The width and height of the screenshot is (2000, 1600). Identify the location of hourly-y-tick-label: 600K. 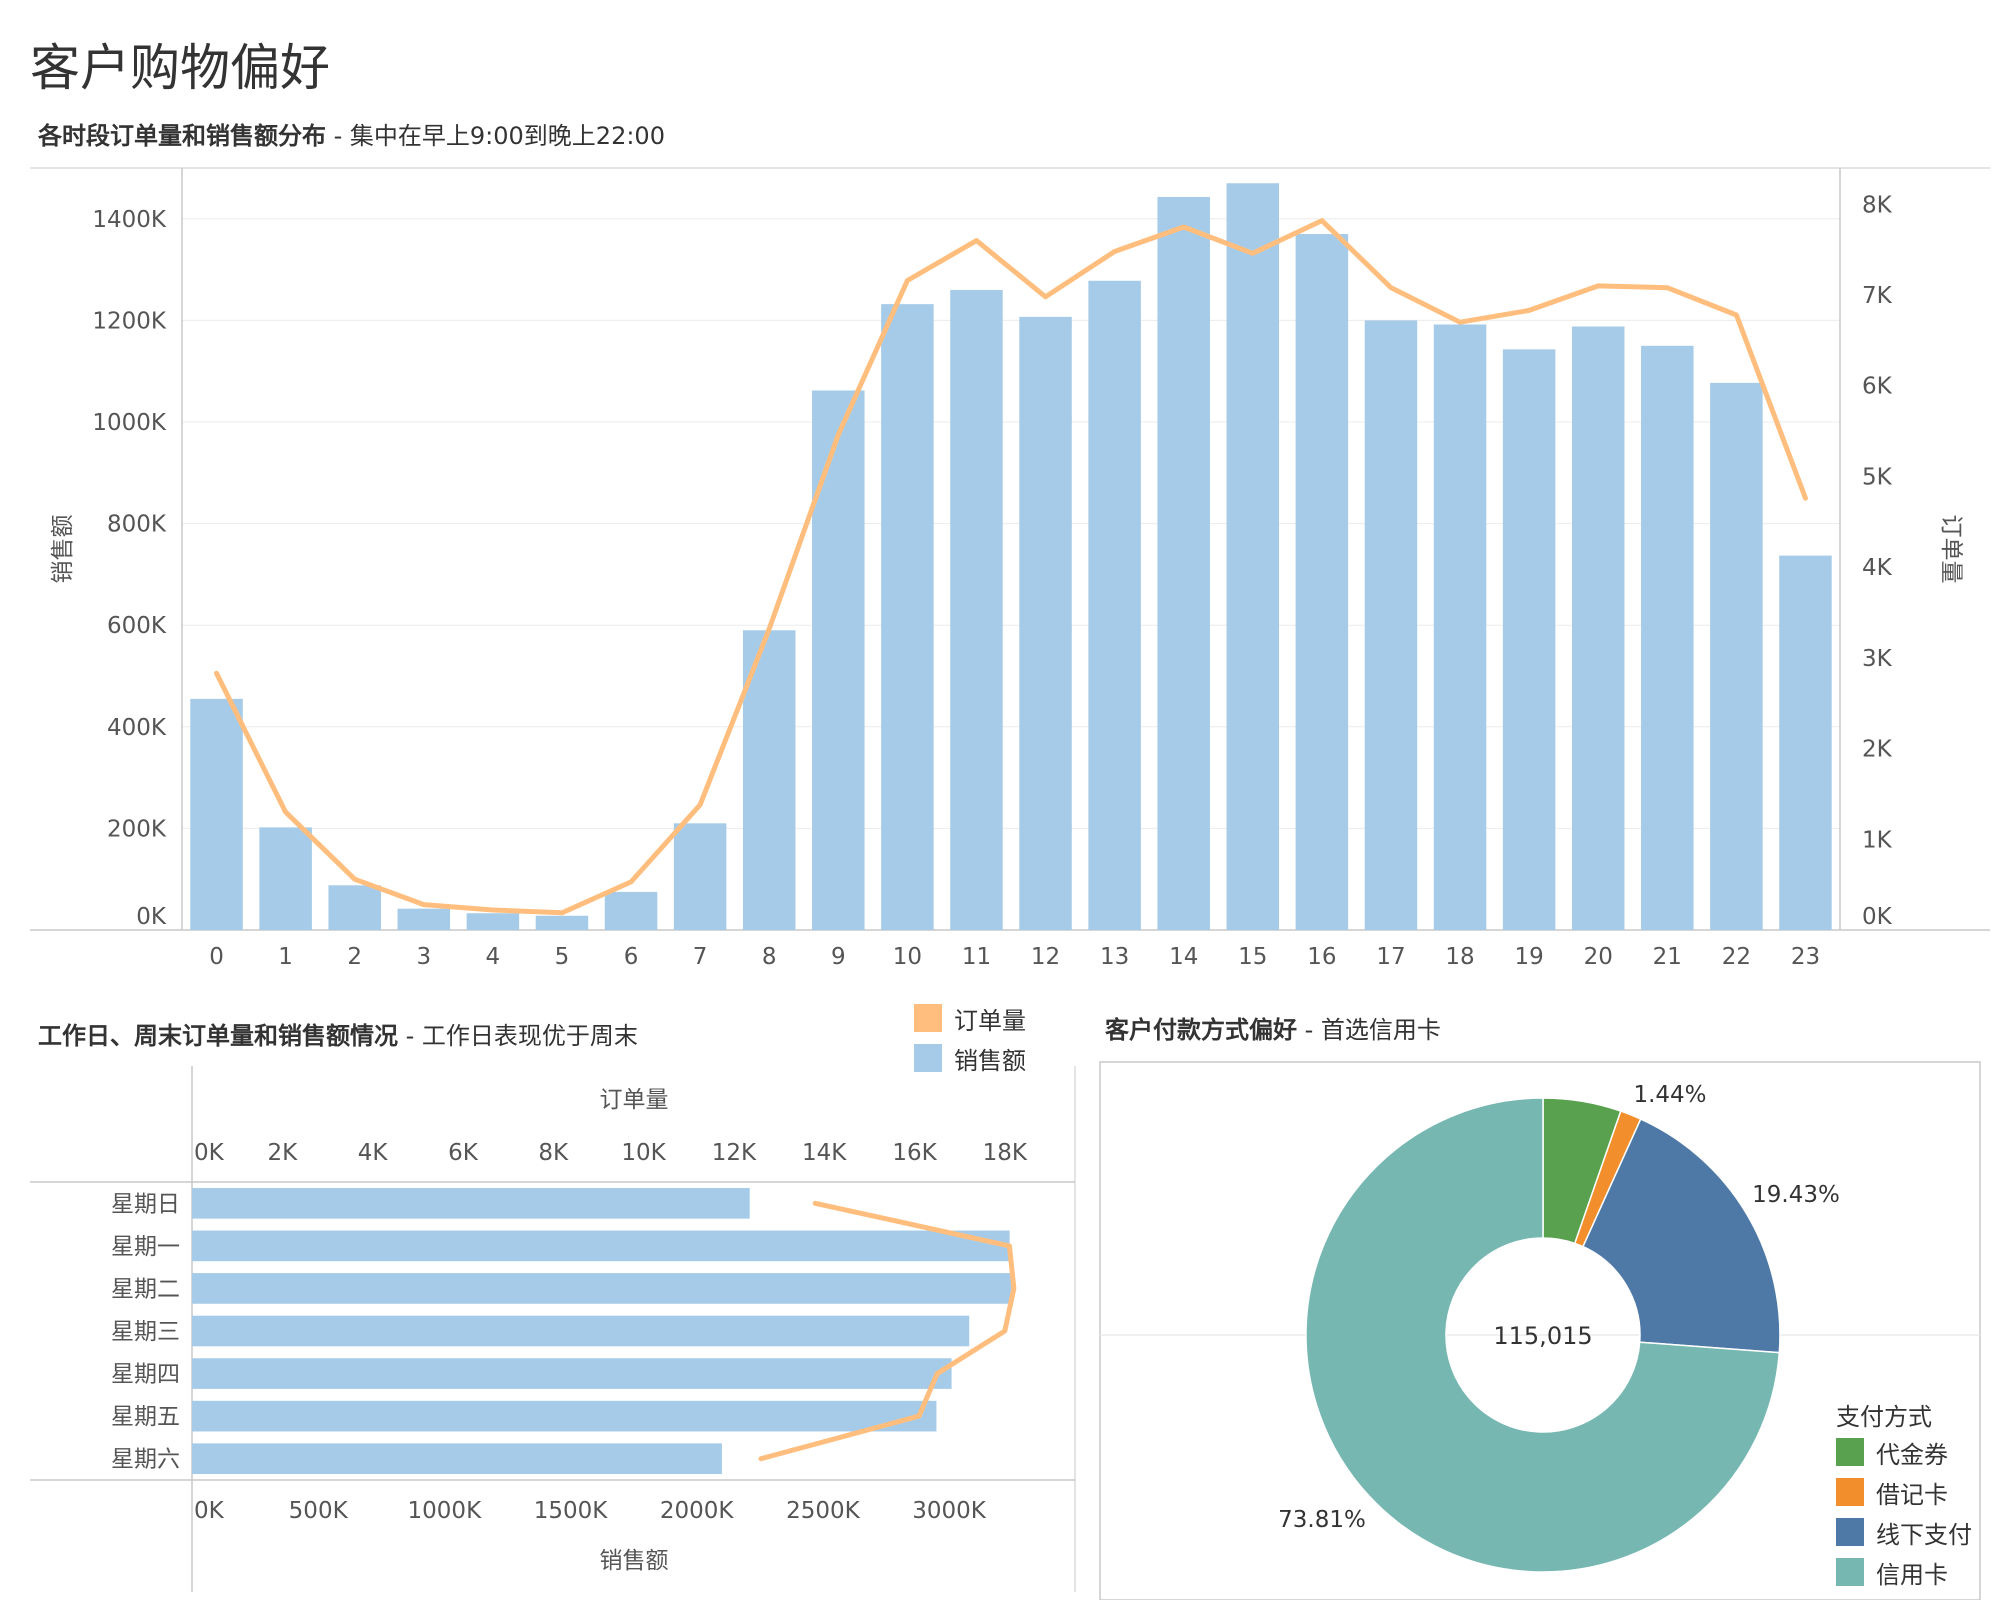
(137, 626).